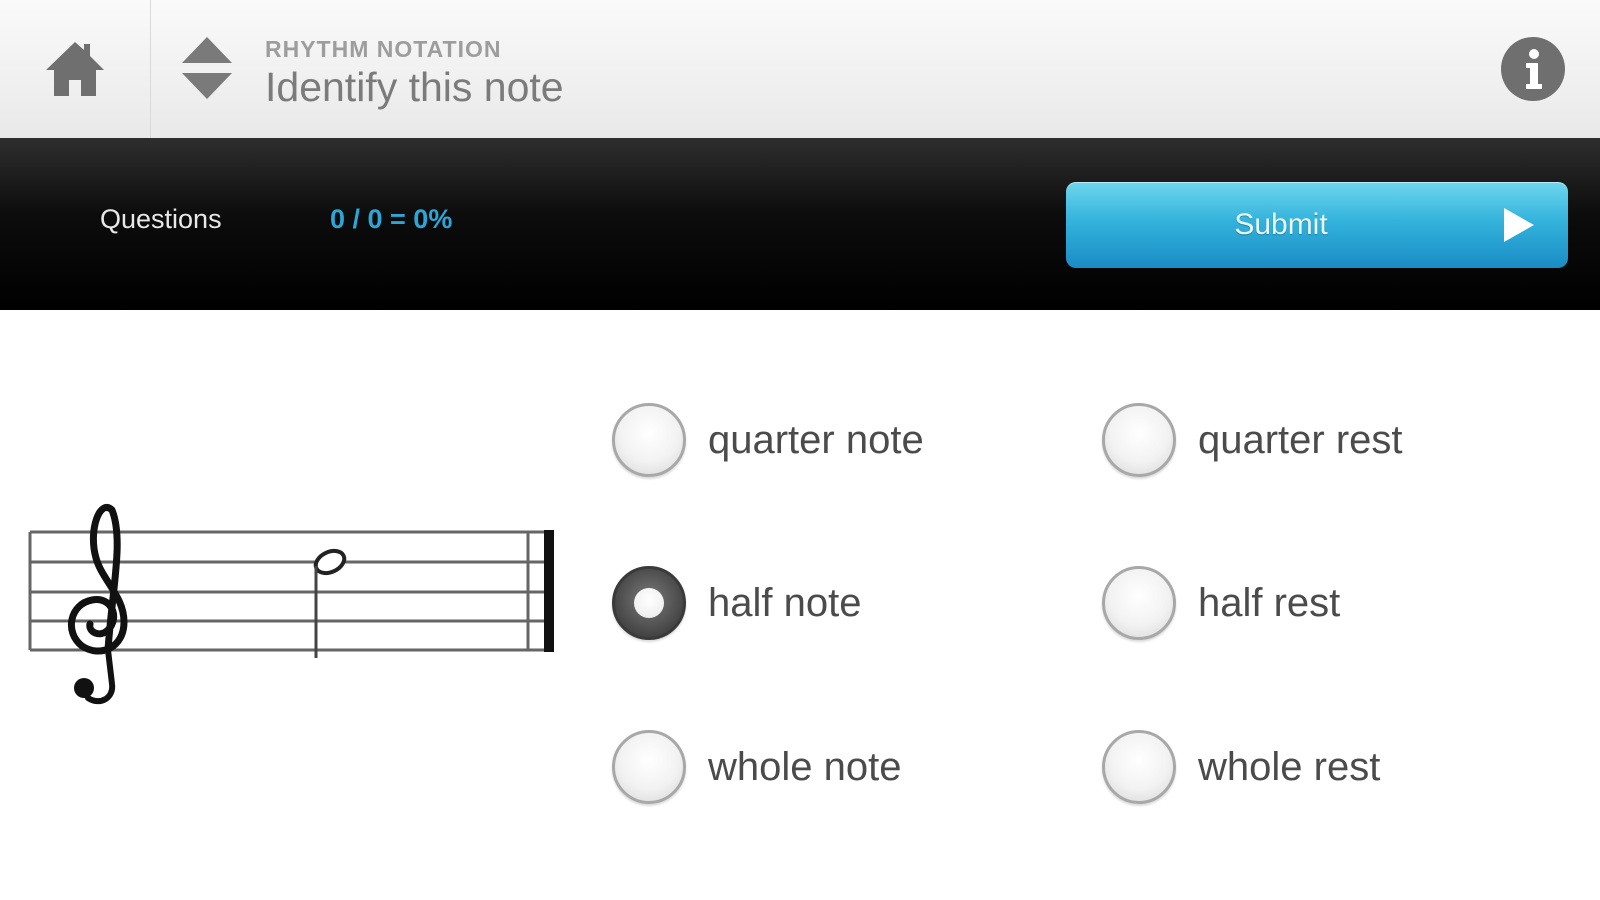 The image size is (1600, 900). I want to click on score-value: 0 / 0 = 0%, so click(391, 219).